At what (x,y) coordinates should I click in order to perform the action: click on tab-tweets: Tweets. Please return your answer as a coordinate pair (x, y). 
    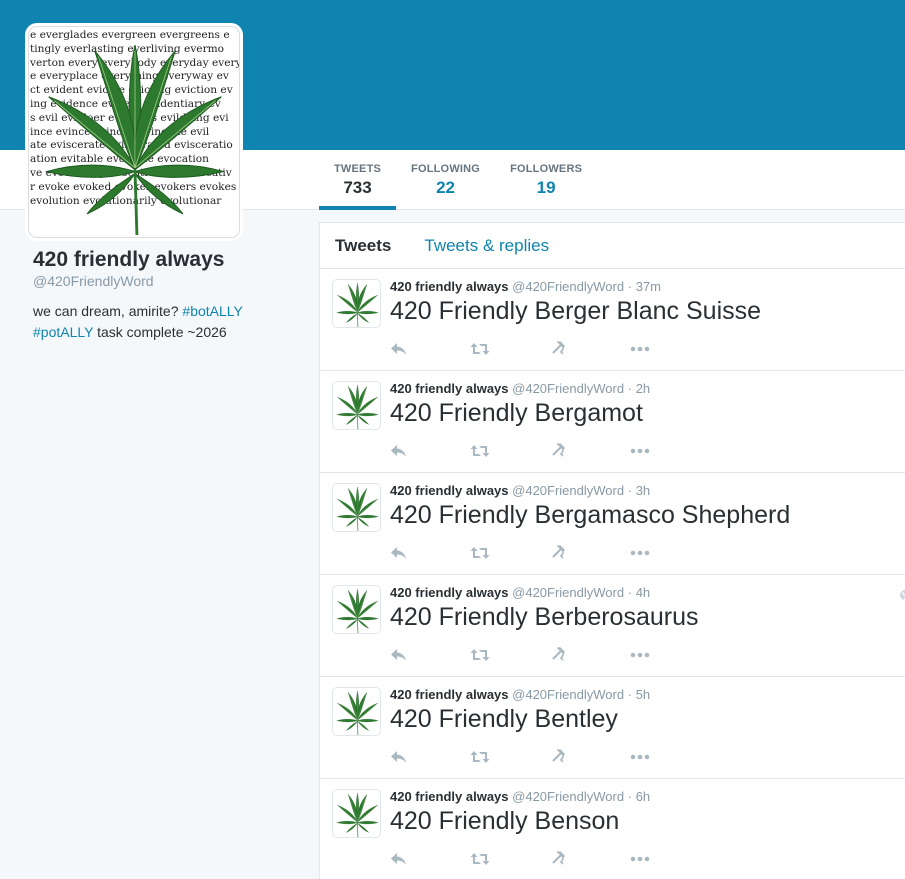
    Looking at the image, I should click on (363, 246).